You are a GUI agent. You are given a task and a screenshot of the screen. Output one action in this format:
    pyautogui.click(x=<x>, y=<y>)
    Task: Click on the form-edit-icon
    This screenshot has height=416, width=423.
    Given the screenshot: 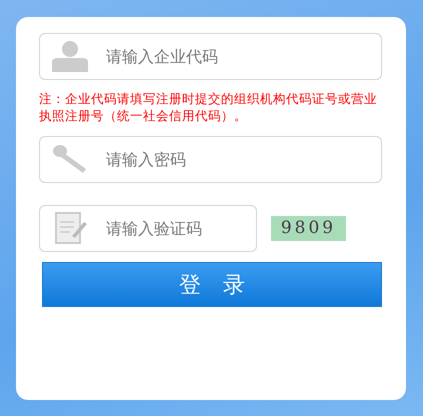 What is the action you would take?
    pyautogui.click(x=70, y=228)
    